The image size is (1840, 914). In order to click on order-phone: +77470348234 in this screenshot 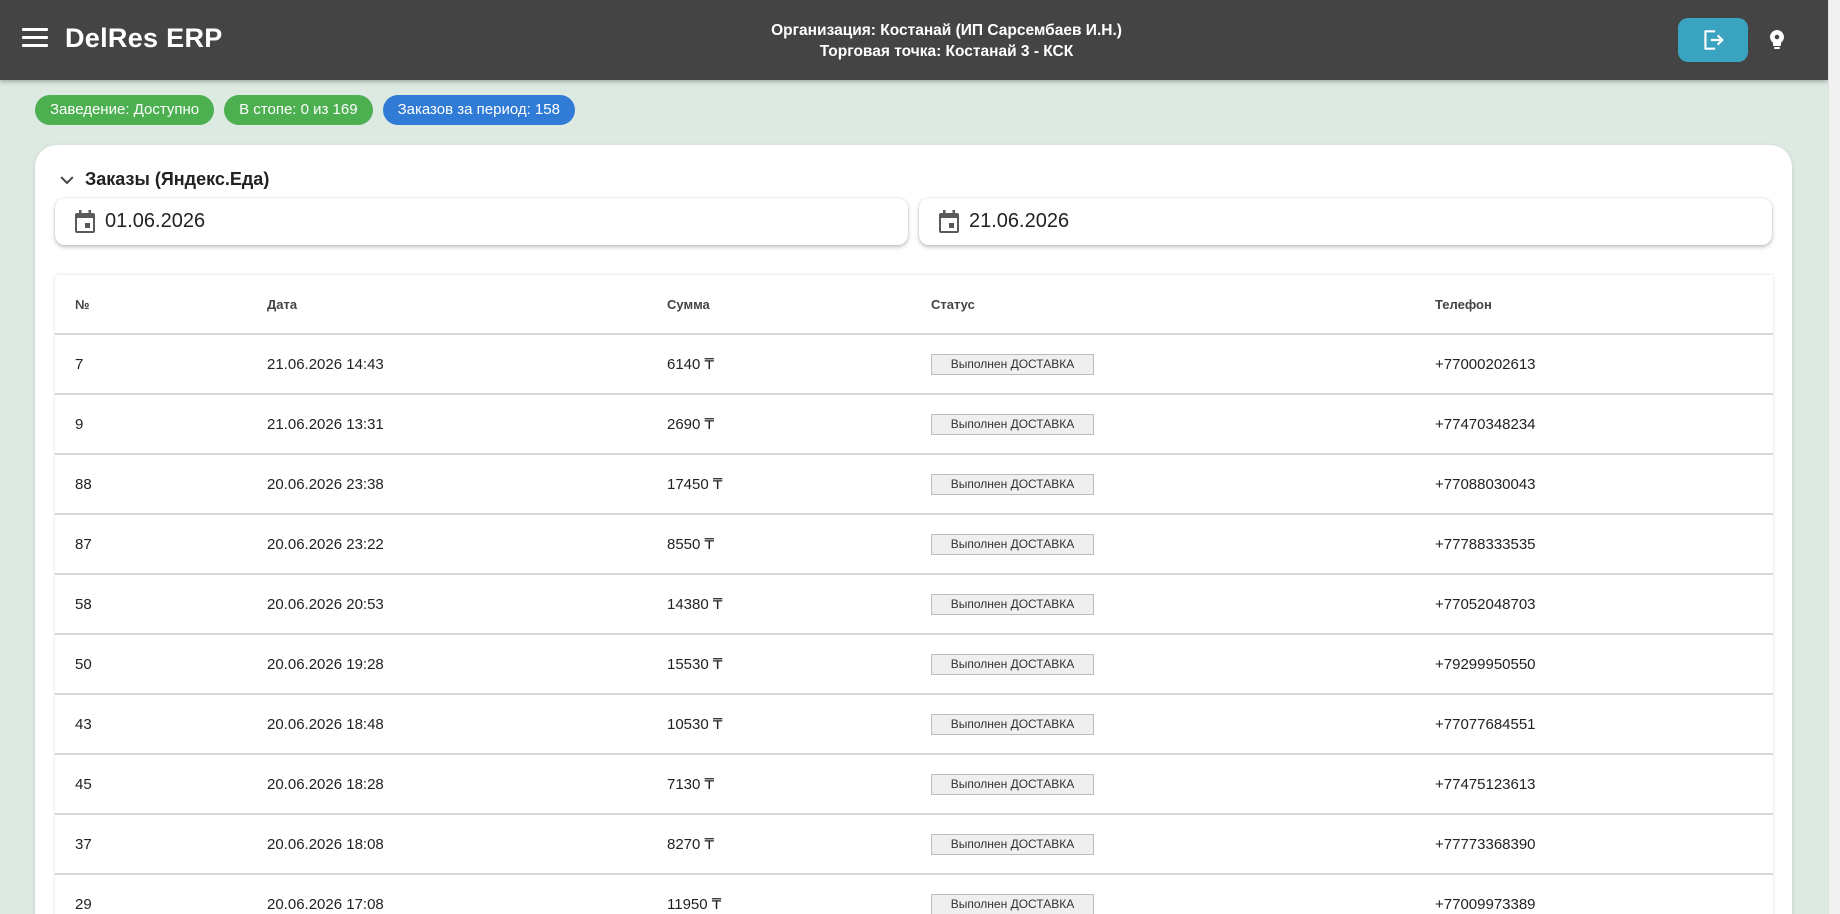, I will do `click(1485, 424)`.